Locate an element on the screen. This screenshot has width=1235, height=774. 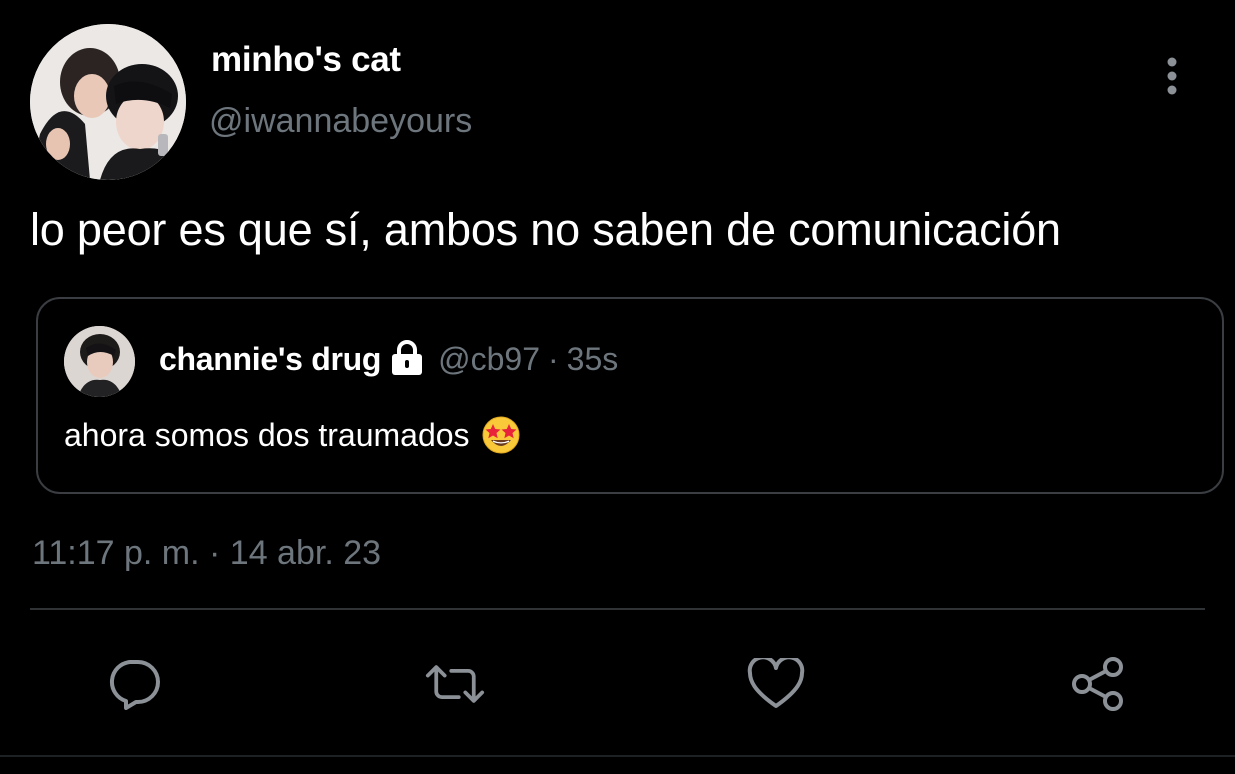
quoted-tweet-text-row: ahora somos dos traumados is located at coordinates (292, 435).